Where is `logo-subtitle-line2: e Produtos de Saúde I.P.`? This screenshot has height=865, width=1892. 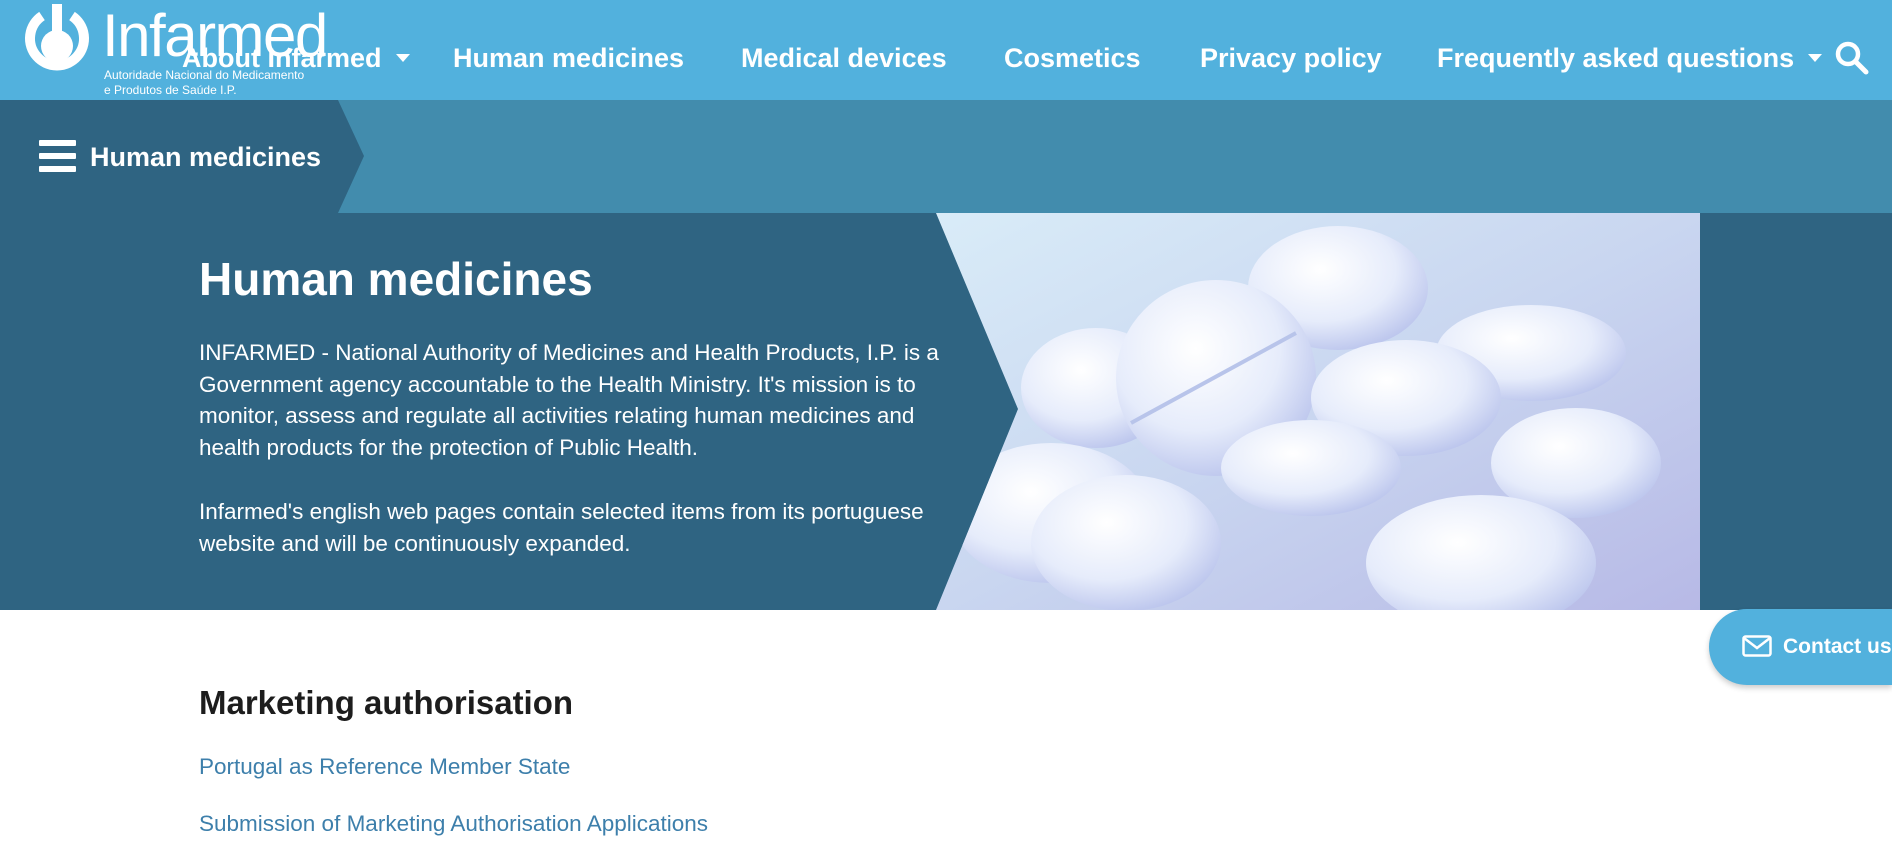 logo-subtitle-line2: e Produtos de Saúde I.P. is located at coordinates (170, 90).